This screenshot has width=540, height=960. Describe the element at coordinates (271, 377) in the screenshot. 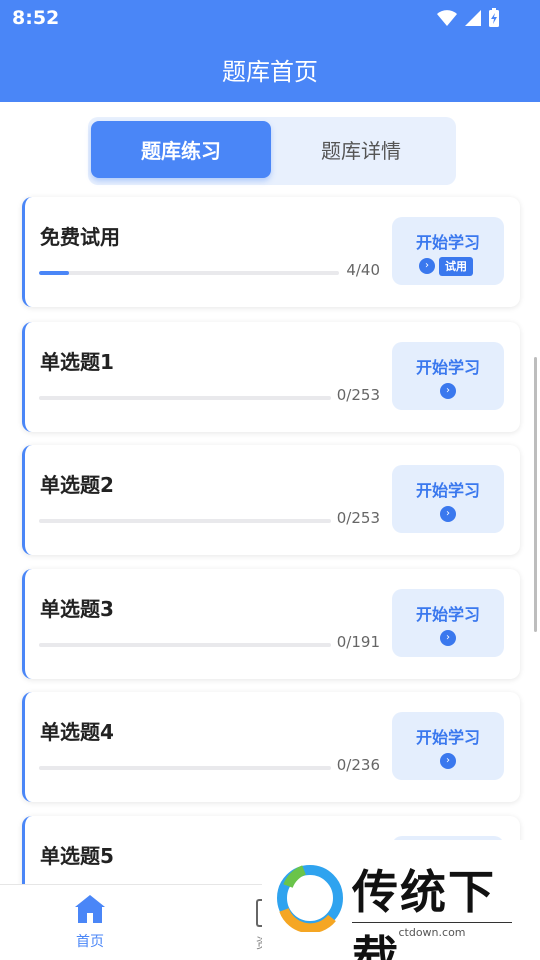

I see `list-item: 单选题1 0/253 开始学习 ›` at that location.